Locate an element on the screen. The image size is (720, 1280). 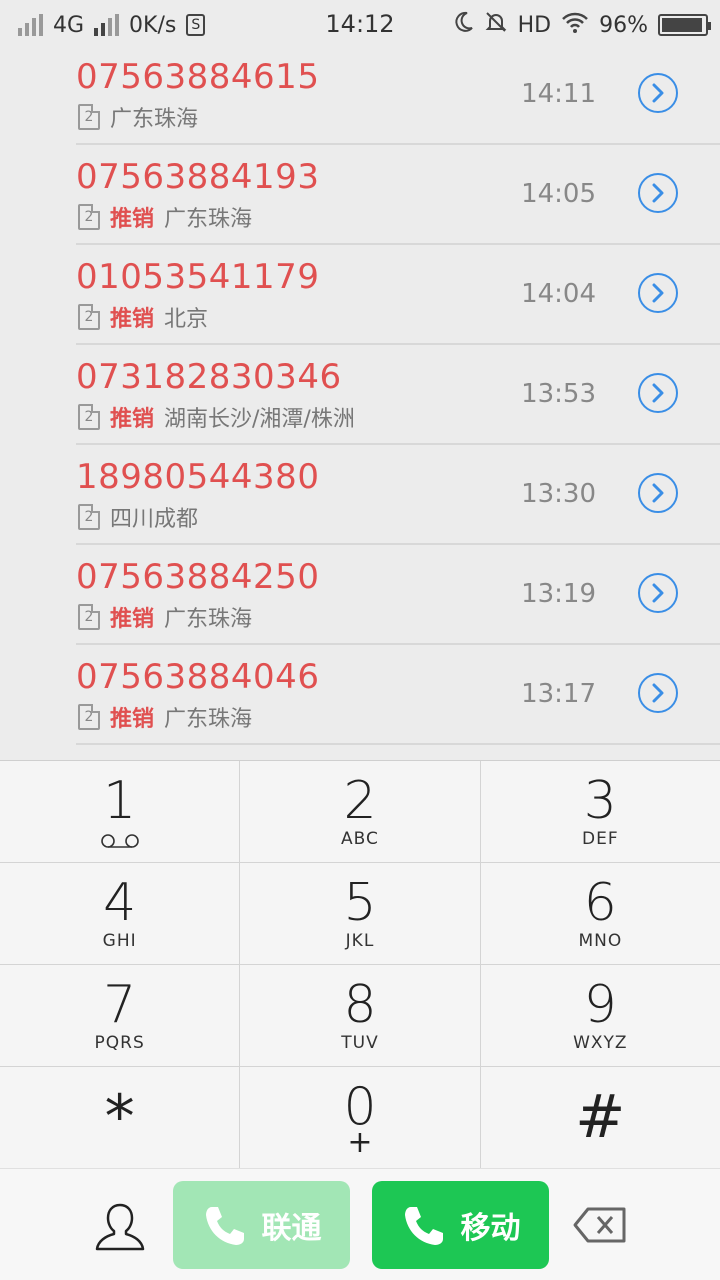
call-number: 18980544380 is located at coordinates (198, 477).